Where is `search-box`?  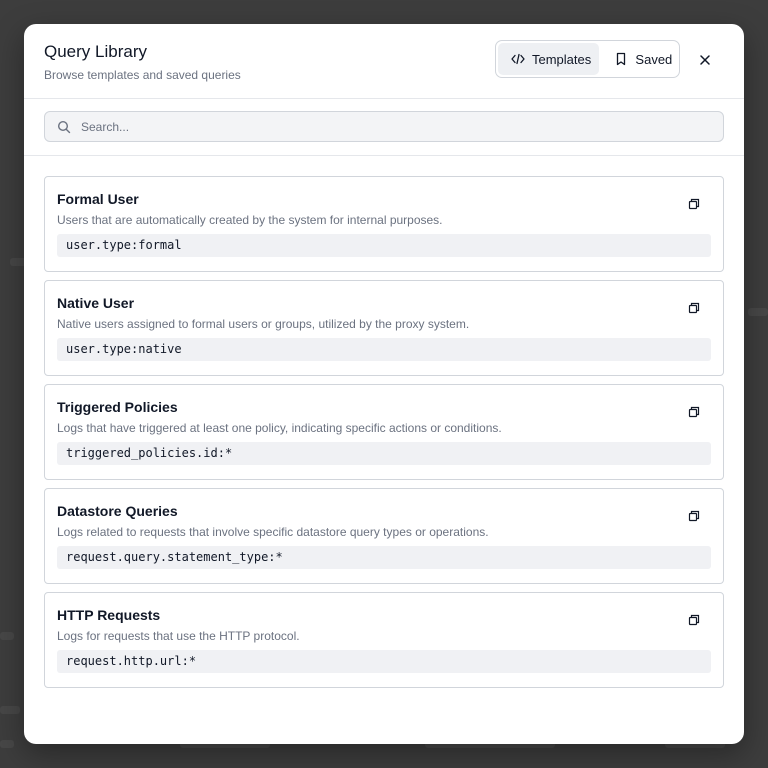 search-box is located at coordinates (384, 126).